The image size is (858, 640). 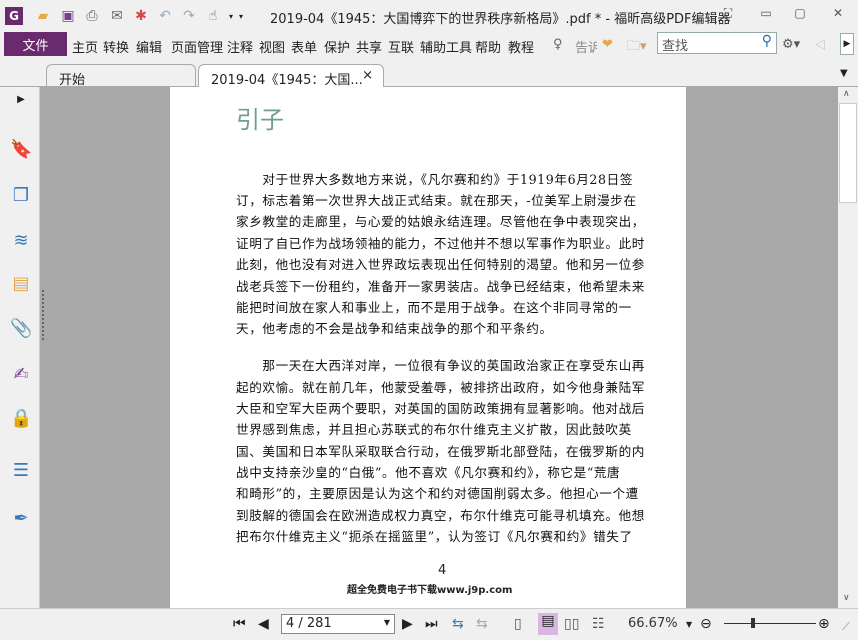 I want to click on file-menu: 文件, so click(x=35, y=44).